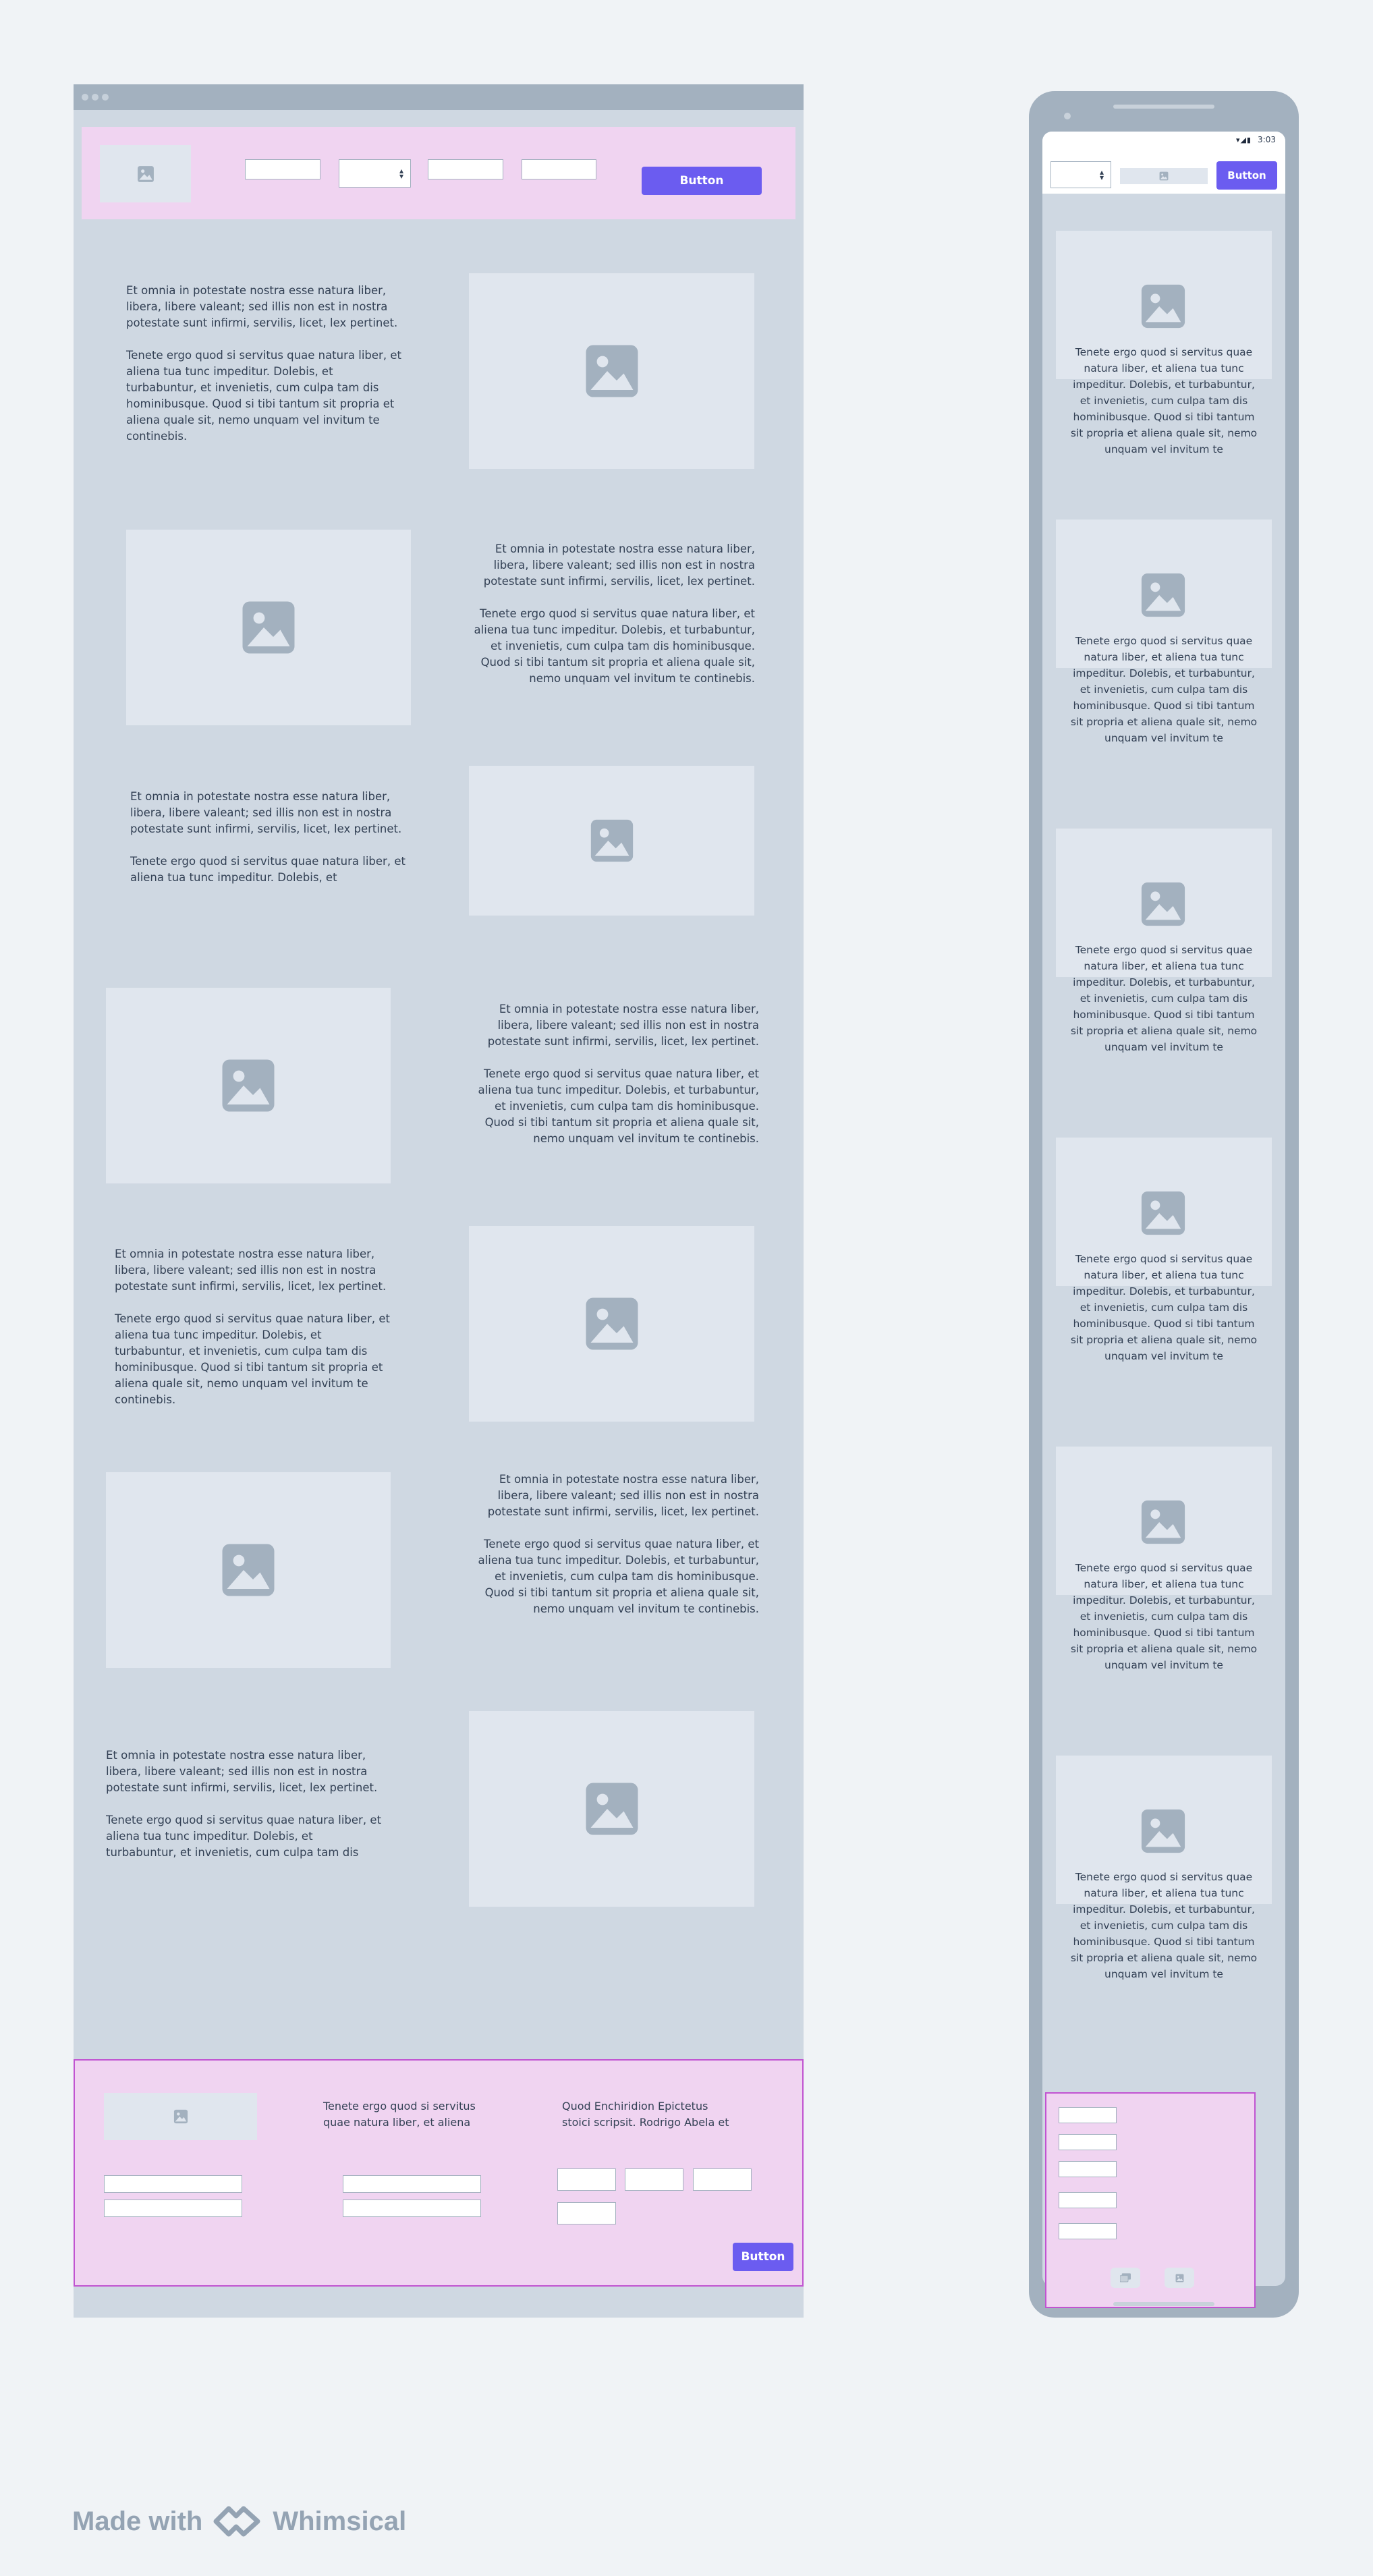  What do you see at coordinates (1125, 2278) in the screenshot?
I see `gallery-icon` at bounding box center [1125, 2278].